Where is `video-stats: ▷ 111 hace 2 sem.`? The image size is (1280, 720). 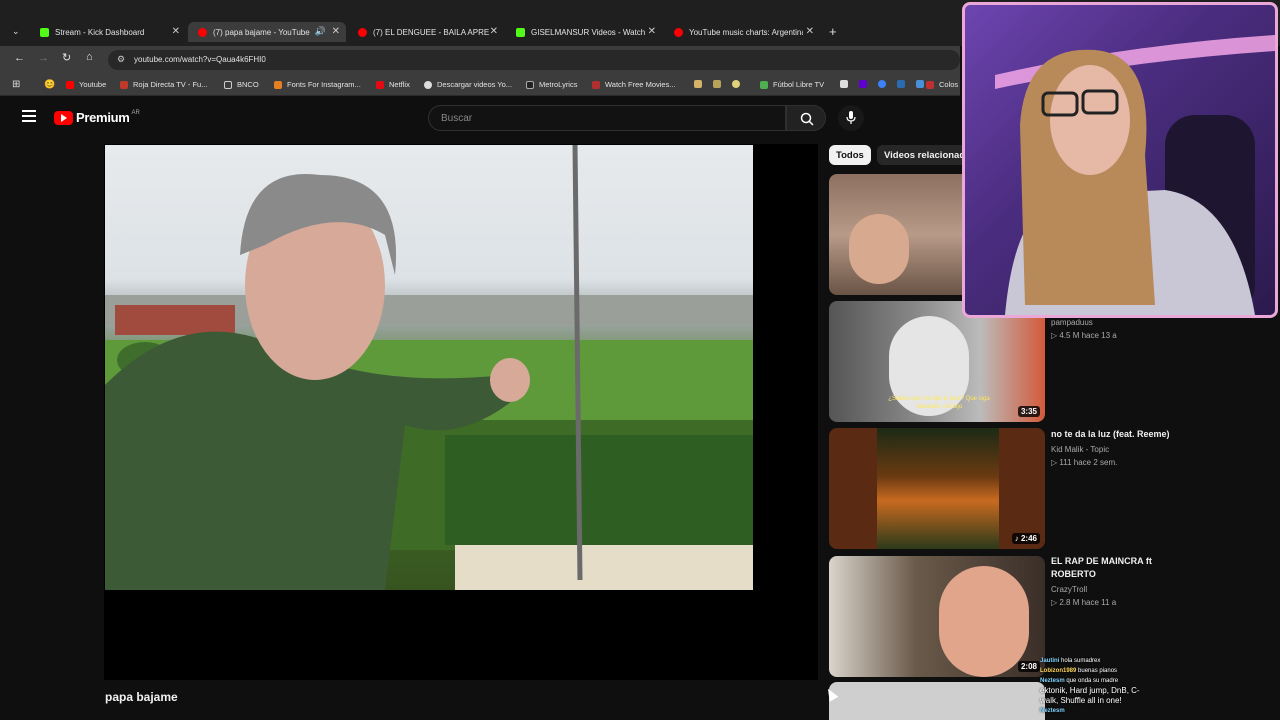
video-stats: ▷ 111 hace 2 sem. is located at coordinates (1084, 462).